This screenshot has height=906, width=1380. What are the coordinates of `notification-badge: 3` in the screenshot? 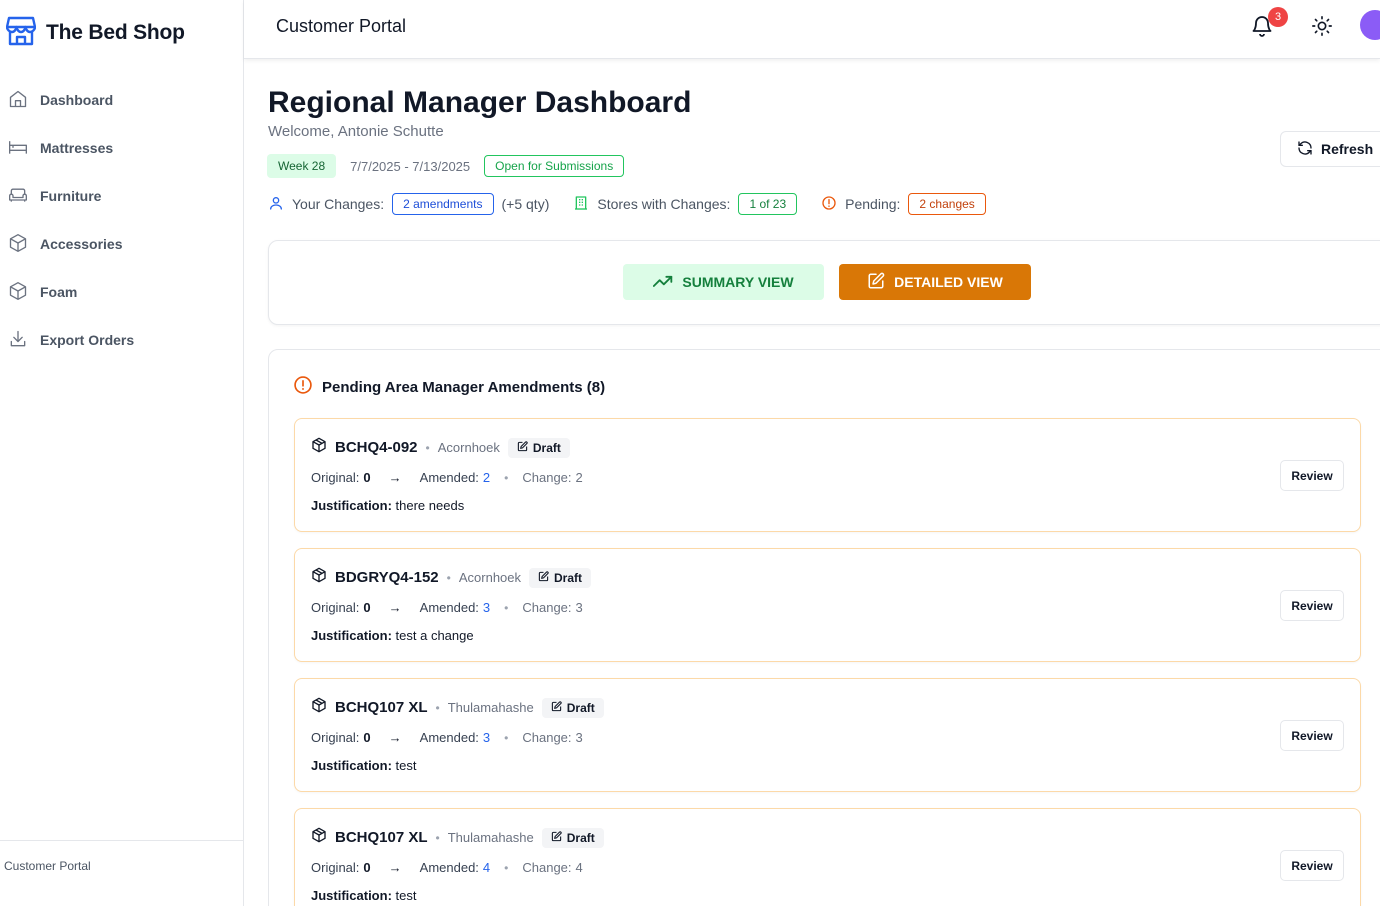 It's located at (1278, 17).